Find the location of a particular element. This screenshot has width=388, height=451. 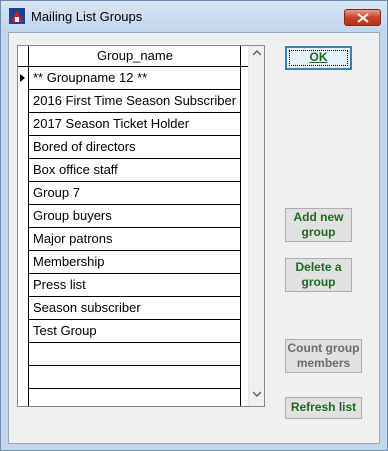

window-title: Mailing List Groups is located at coordinates (87, 16).